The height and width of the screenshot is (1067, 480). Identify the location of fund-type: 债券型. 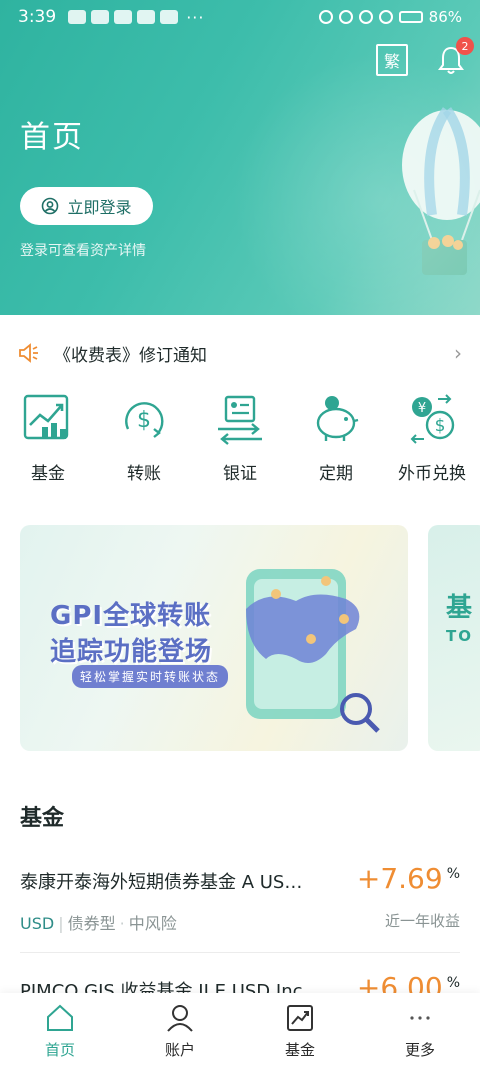
(91, 923).